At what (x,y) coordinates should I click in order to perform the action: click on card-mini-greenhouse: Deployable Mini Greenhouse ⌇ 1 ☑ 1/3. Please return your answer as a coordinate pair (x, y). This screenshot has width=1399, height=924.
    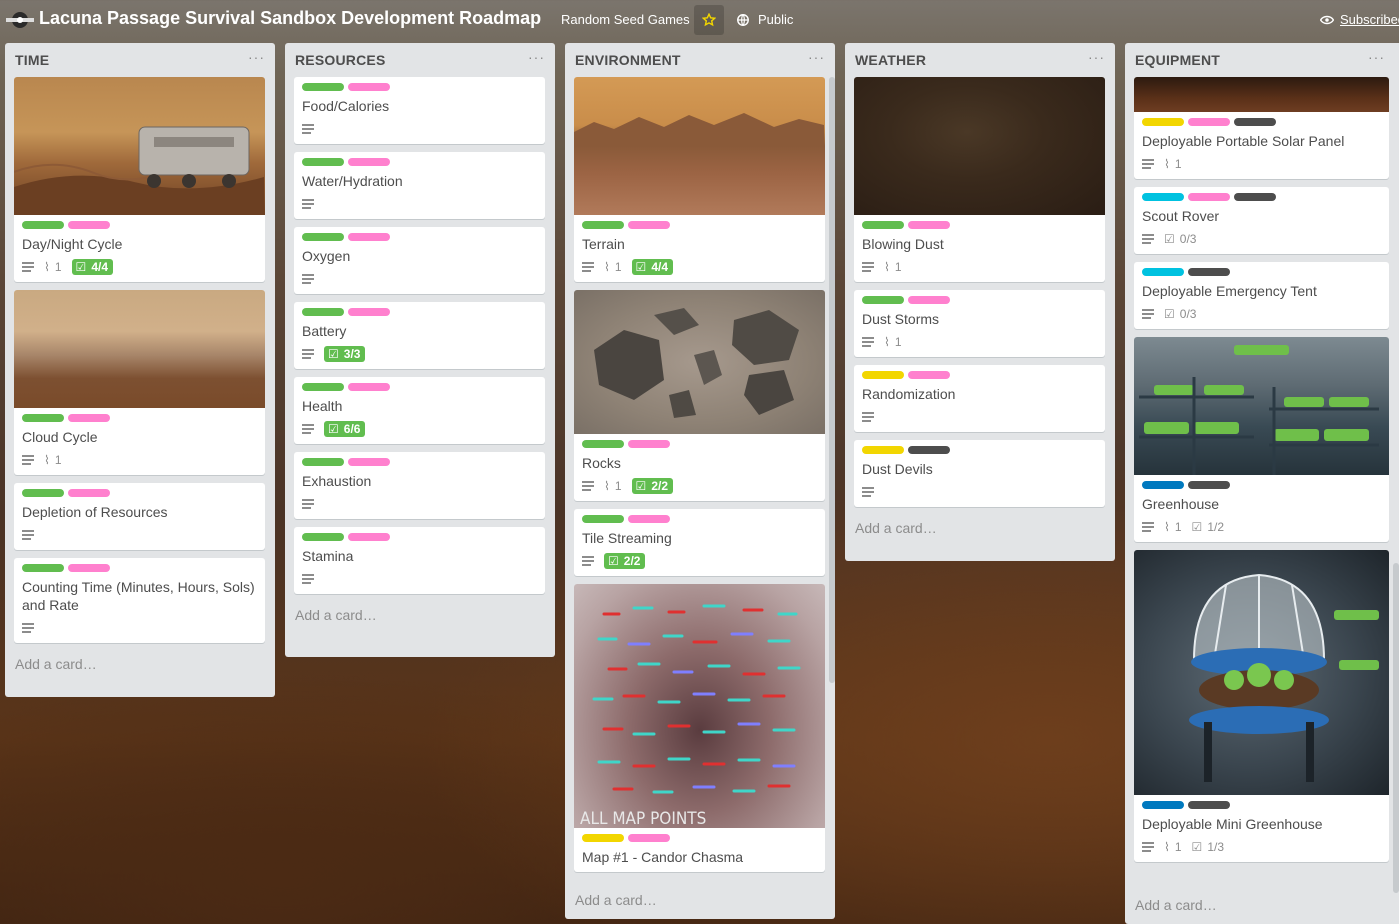
    Looking at the image, I should click on (1261, 706).